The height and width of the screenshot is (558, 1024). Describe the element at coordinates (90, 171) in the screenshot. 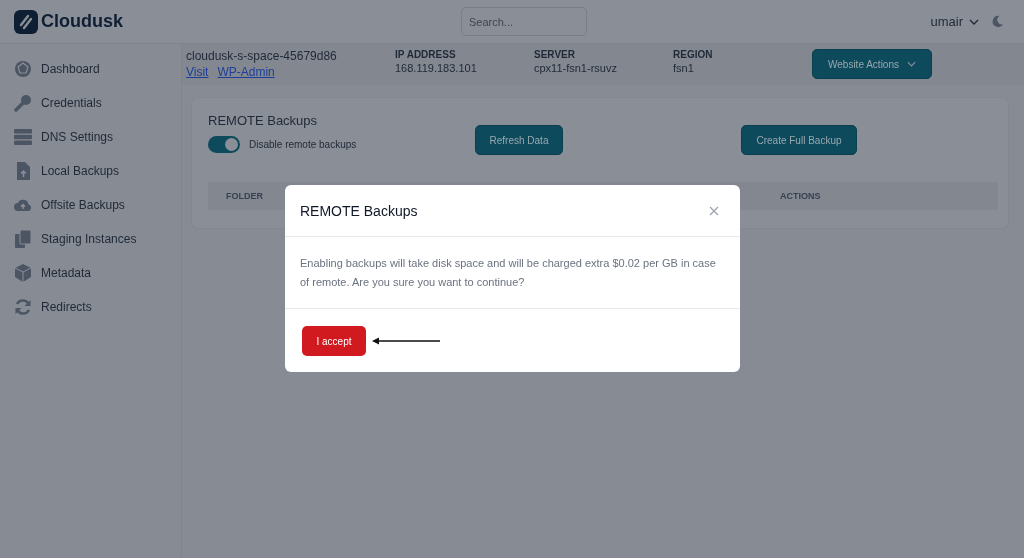

I see `sidebar-item: Local Backups` at that location.